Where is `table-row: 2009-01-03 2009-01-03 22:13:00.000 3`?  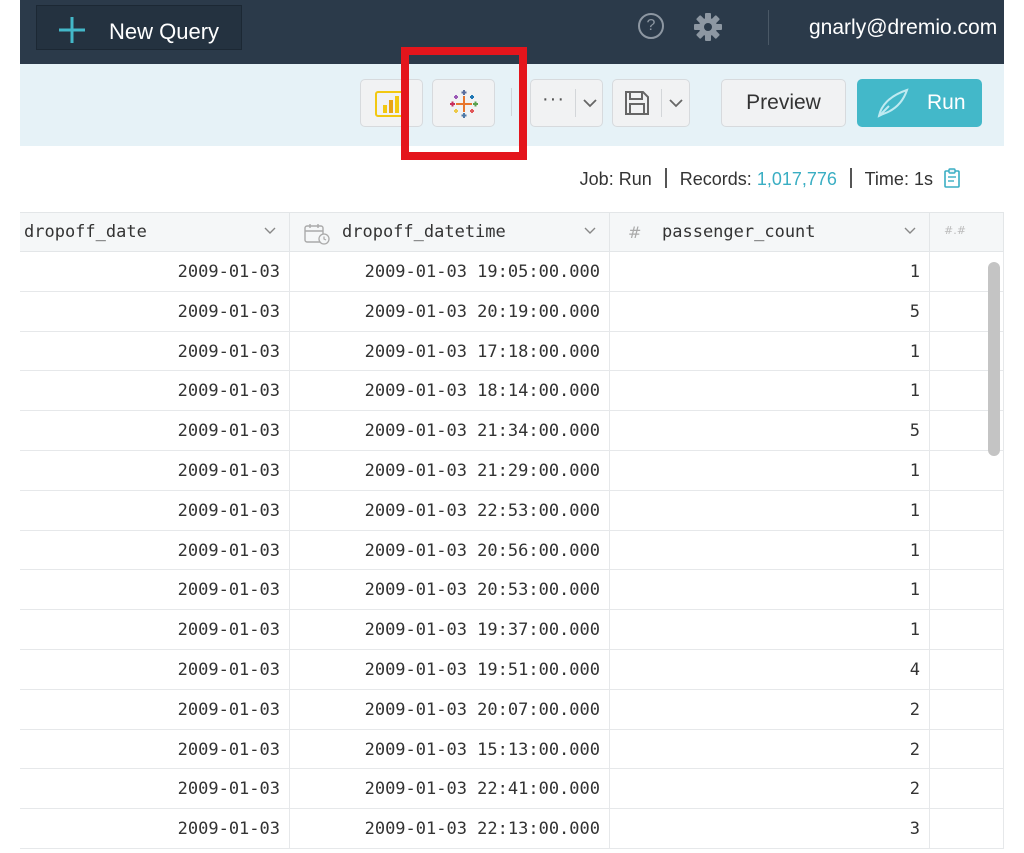
table-row: 2009-01-03 2009-01-03 22:13:00.000 3 is located at coordinates (512, 829).